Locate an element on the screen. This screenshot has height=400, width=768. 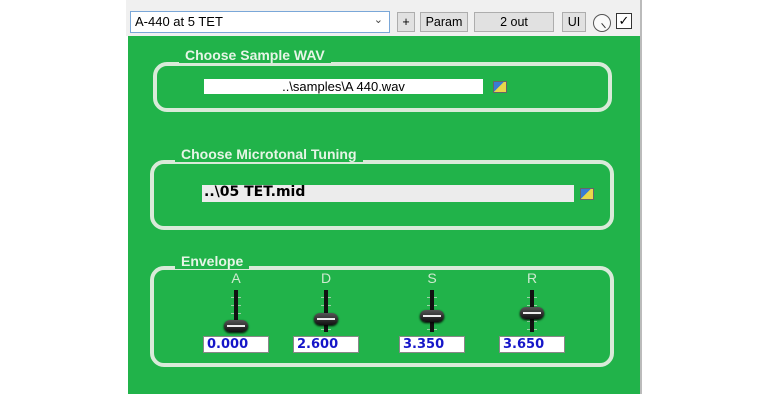
outputs-button: 2 out is located at coordinates (514, 22).